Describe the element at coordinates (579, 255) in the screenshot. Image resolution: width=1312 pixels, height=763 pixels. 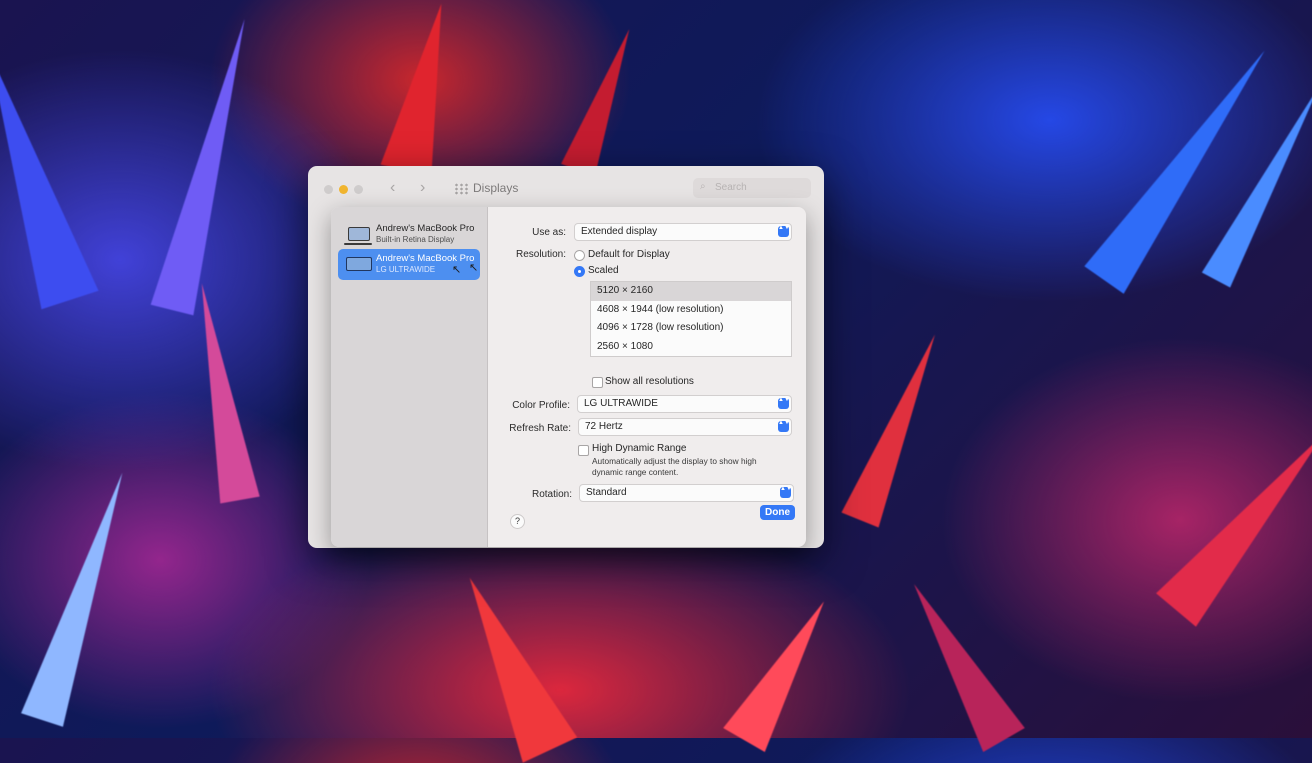
I see `resolution-default-radio` at that location.